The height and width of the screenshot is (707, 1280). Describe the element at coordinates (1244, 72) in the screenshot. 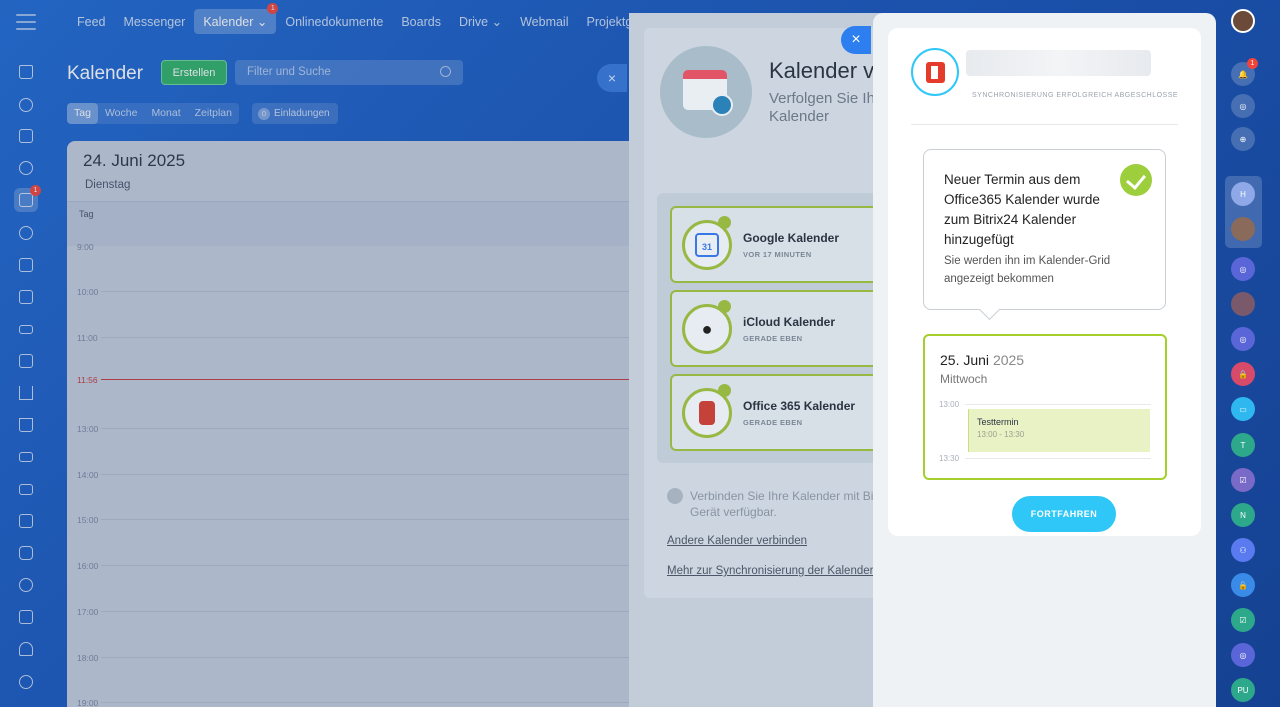

I see `bell-icon: 🔔 1` at that location.